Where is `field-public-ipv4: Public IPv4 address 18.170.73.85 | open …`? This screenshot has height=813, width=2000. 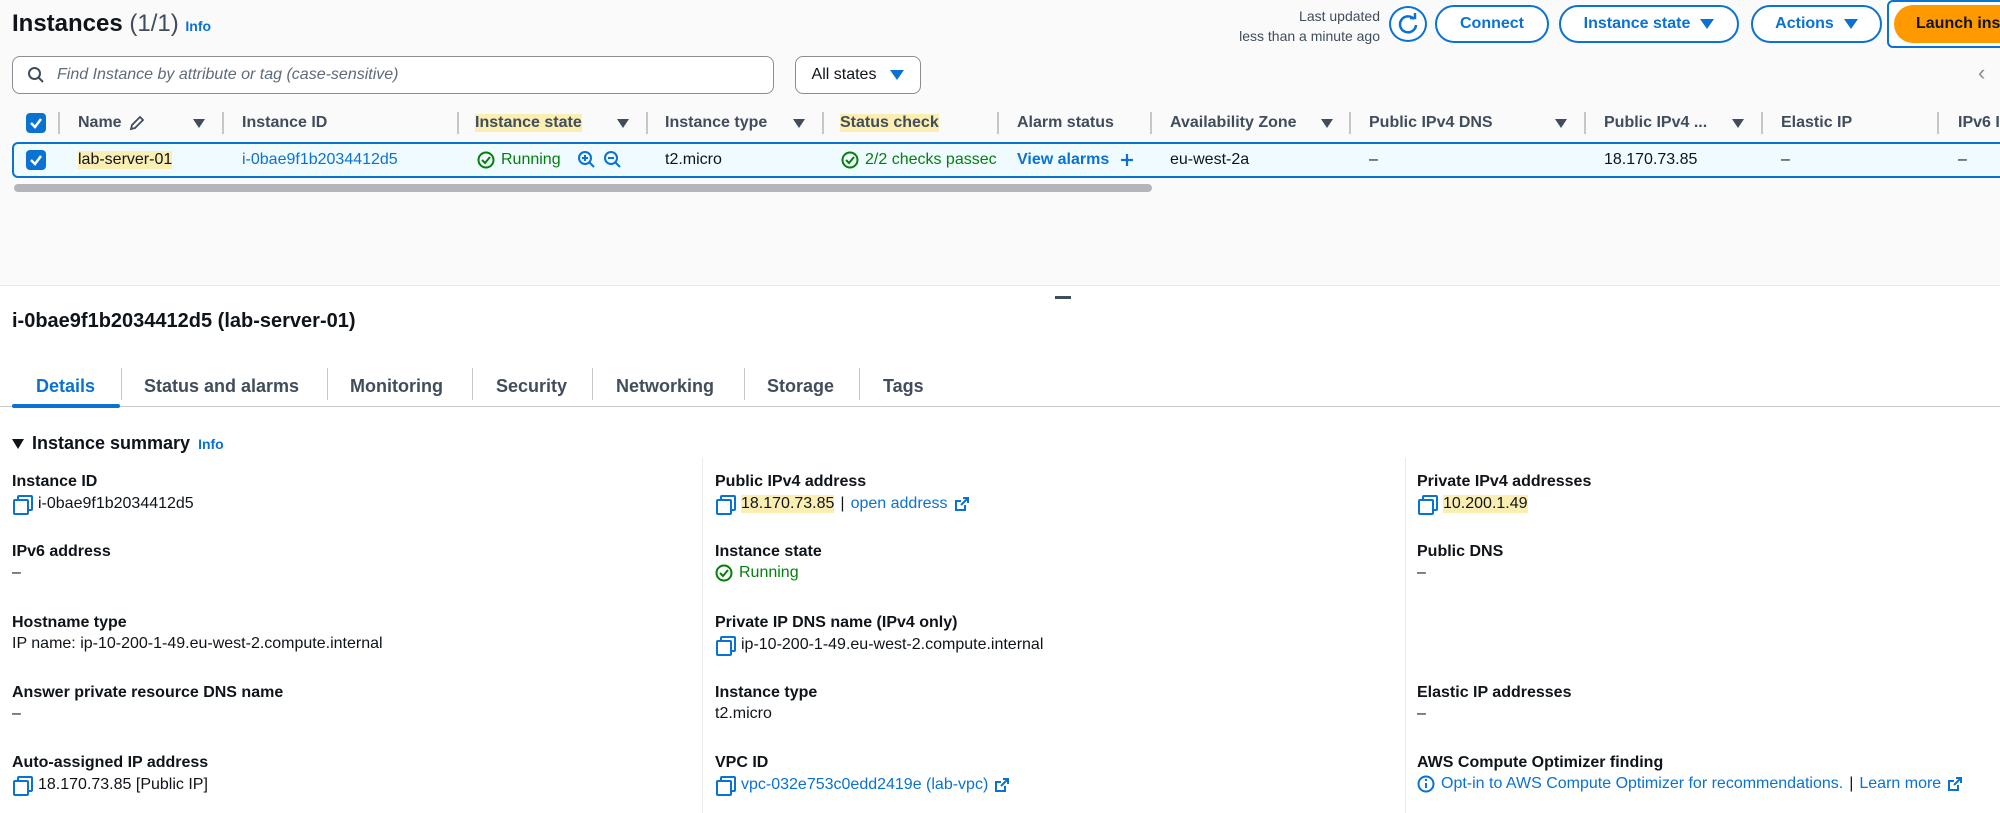 field-public-ipv4: Public IPv4 address 18.170.73.85 | open … is located at coordinates (842, 494).